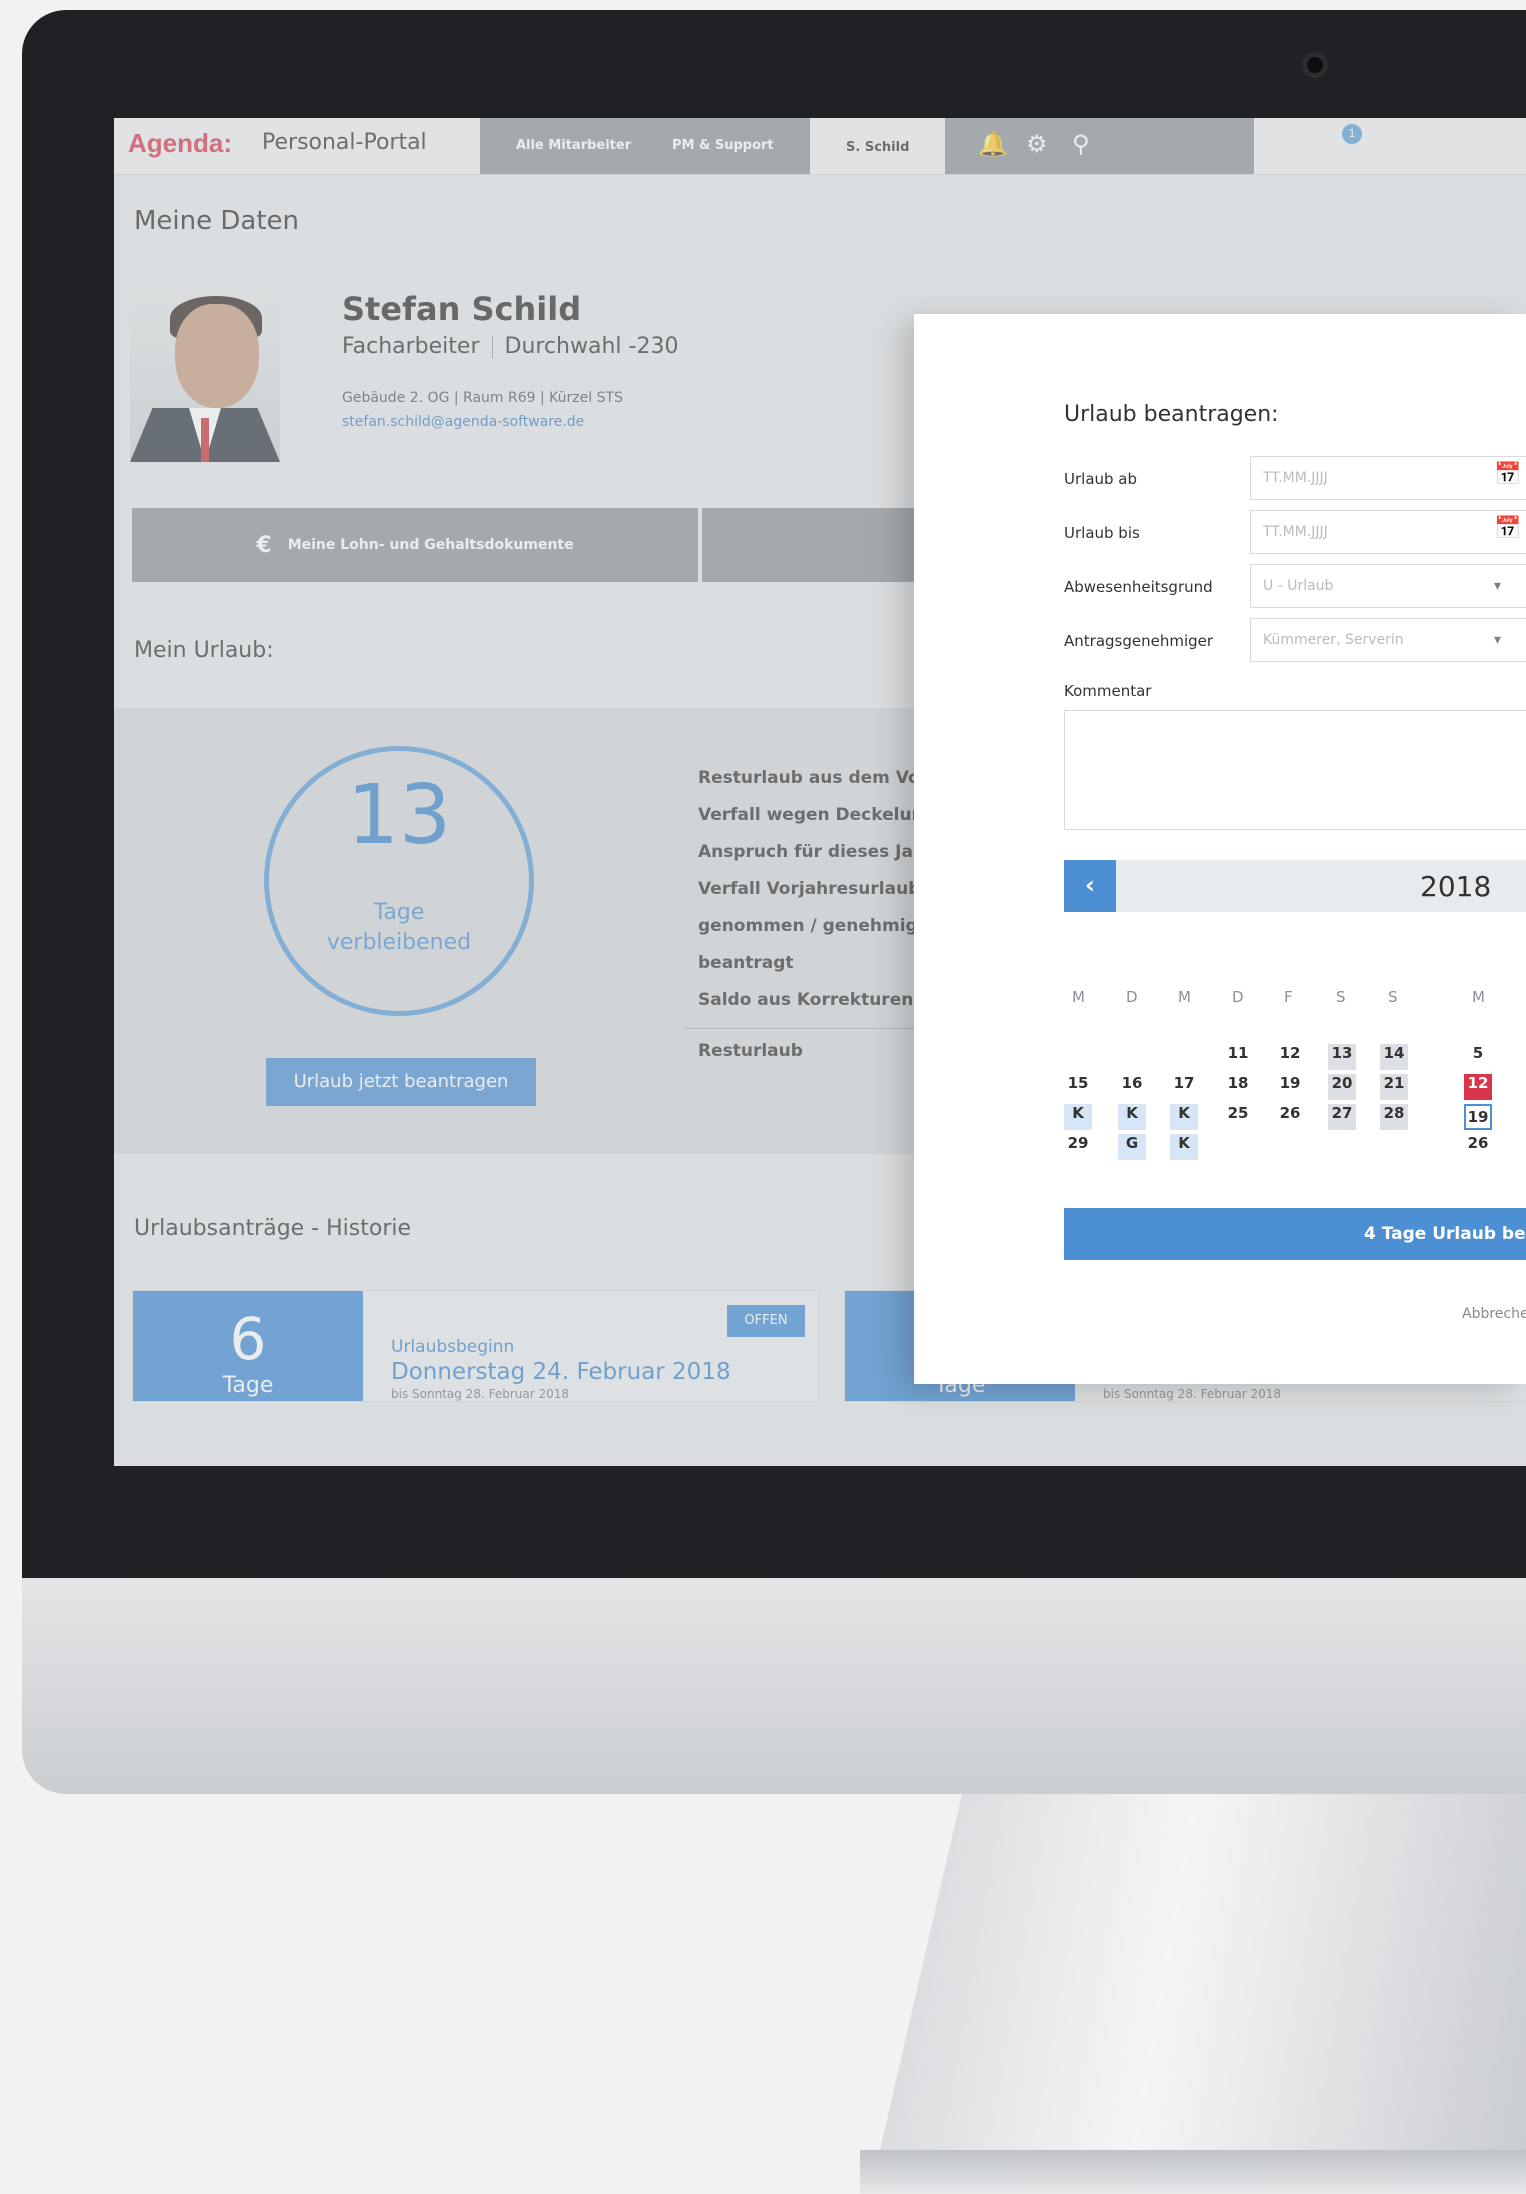 This screenshot has width=1526, height=2194. I want to click on approver-select: Kümmerer, Serverin, so click(1388, 640).